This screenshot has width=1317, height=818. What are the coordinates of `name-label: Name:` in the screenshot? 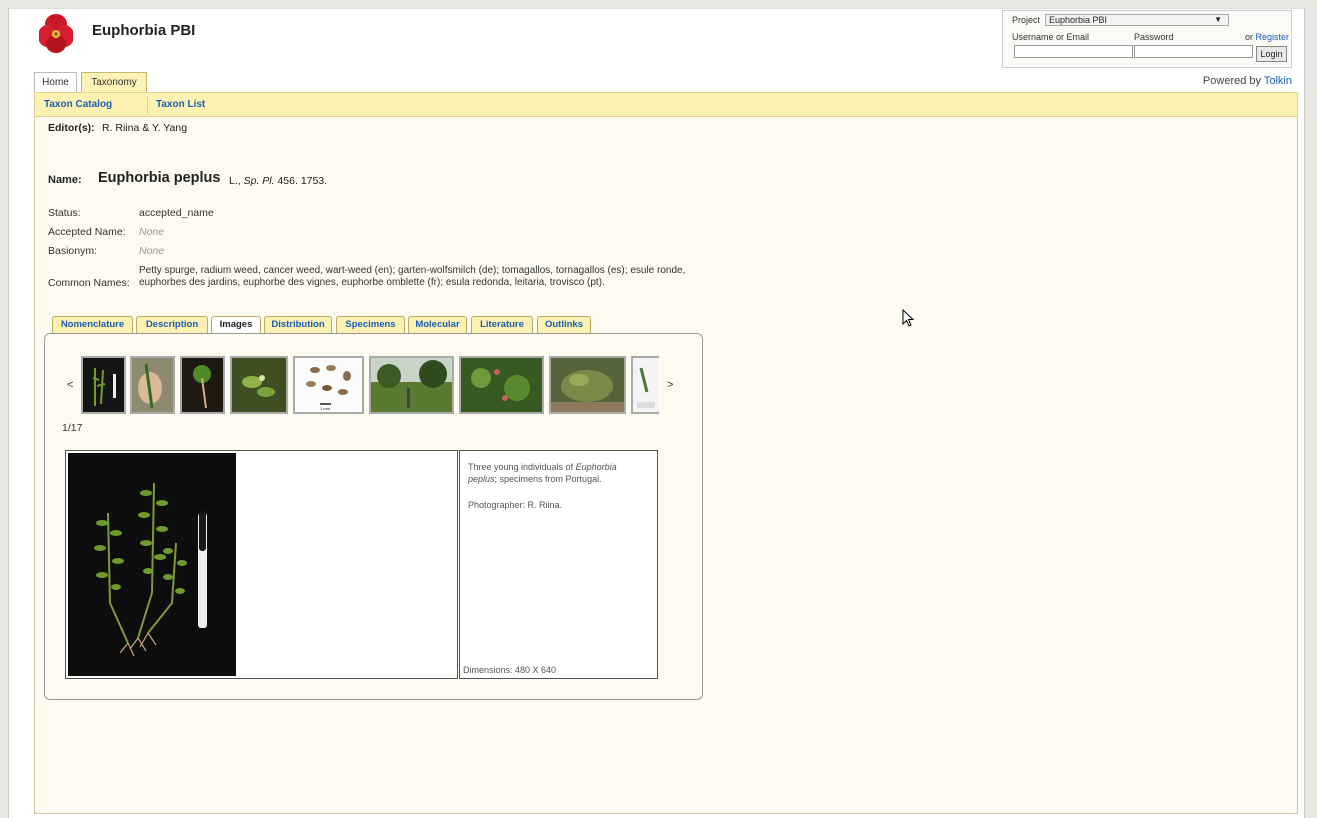 It's located at (65, 180).